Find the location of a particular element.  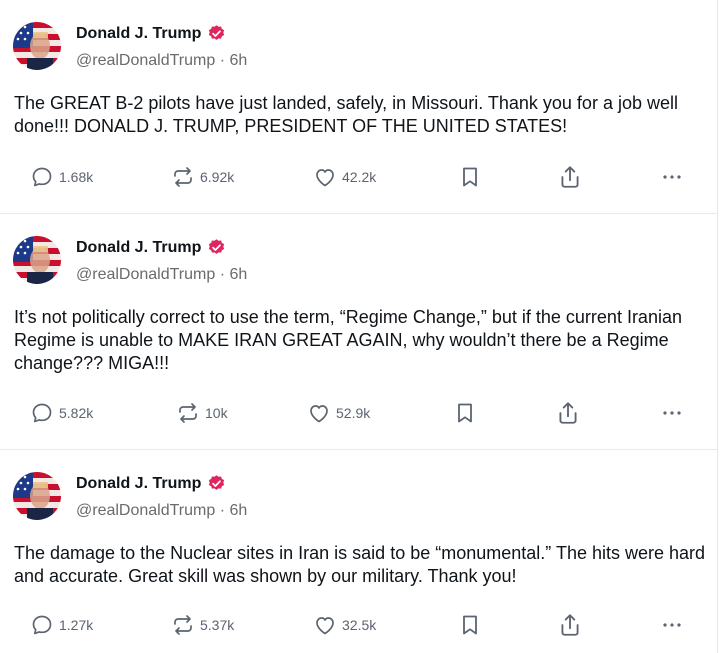

reply-button: 1.68k is located at coordinates (61, 177).